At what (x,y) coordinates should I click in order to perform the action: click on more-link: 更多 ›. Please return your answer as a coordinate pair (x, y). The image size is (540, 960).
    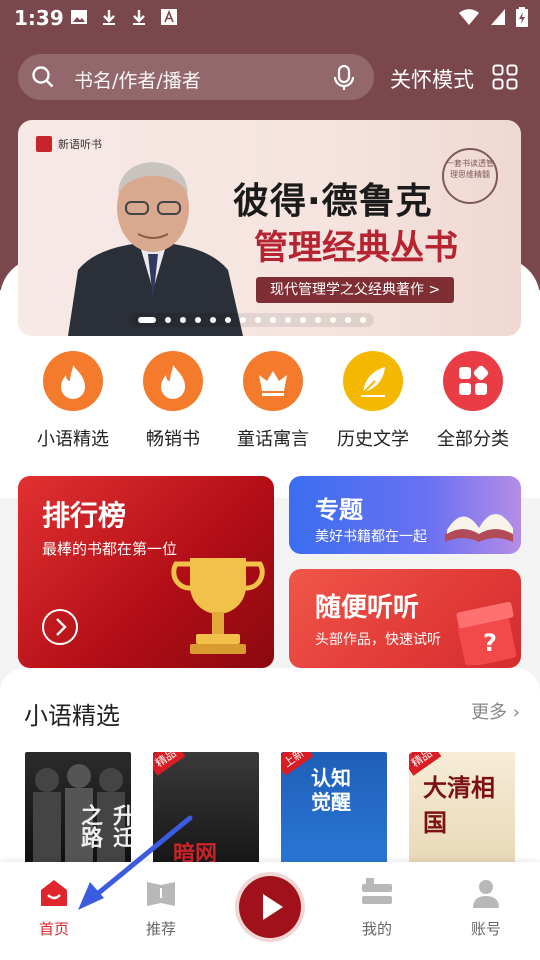
    Looking at the image, I should click on (495, 711).